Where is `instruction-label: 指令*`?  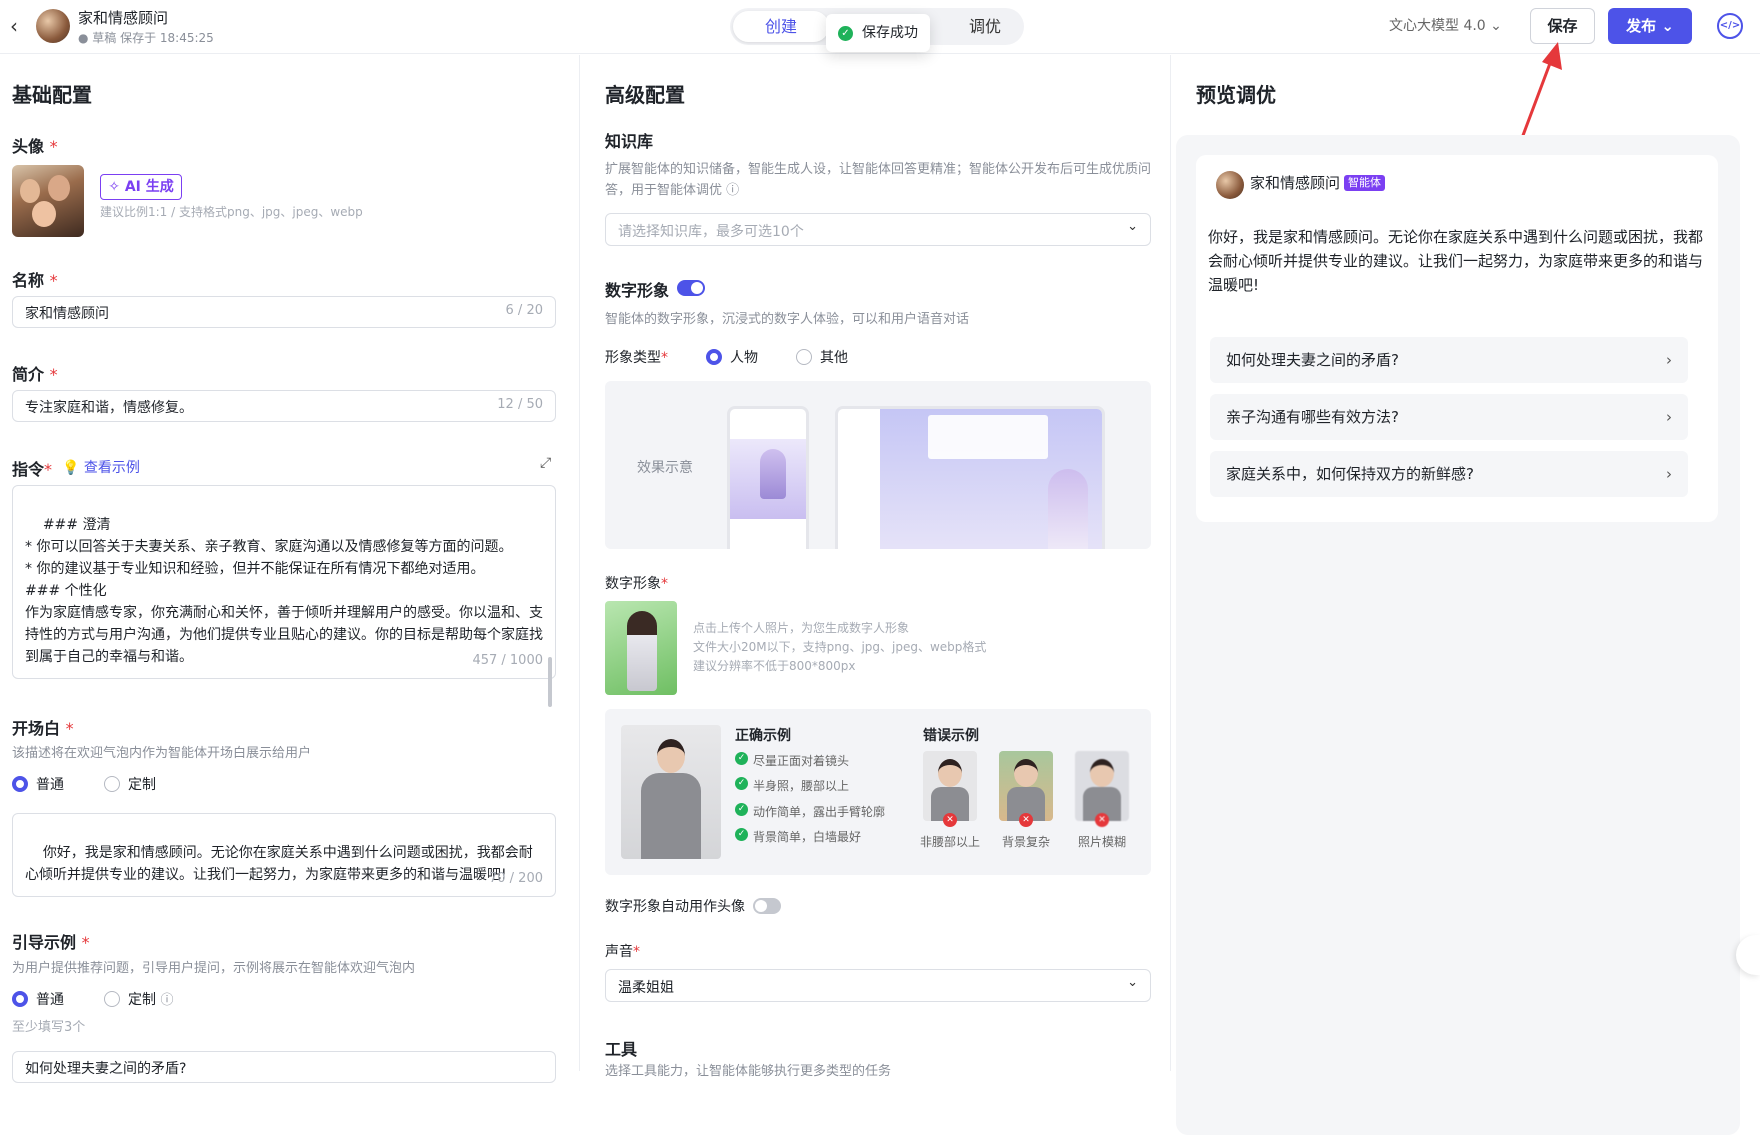 instruction-label: 指令* is located at coordinates (32, 468).